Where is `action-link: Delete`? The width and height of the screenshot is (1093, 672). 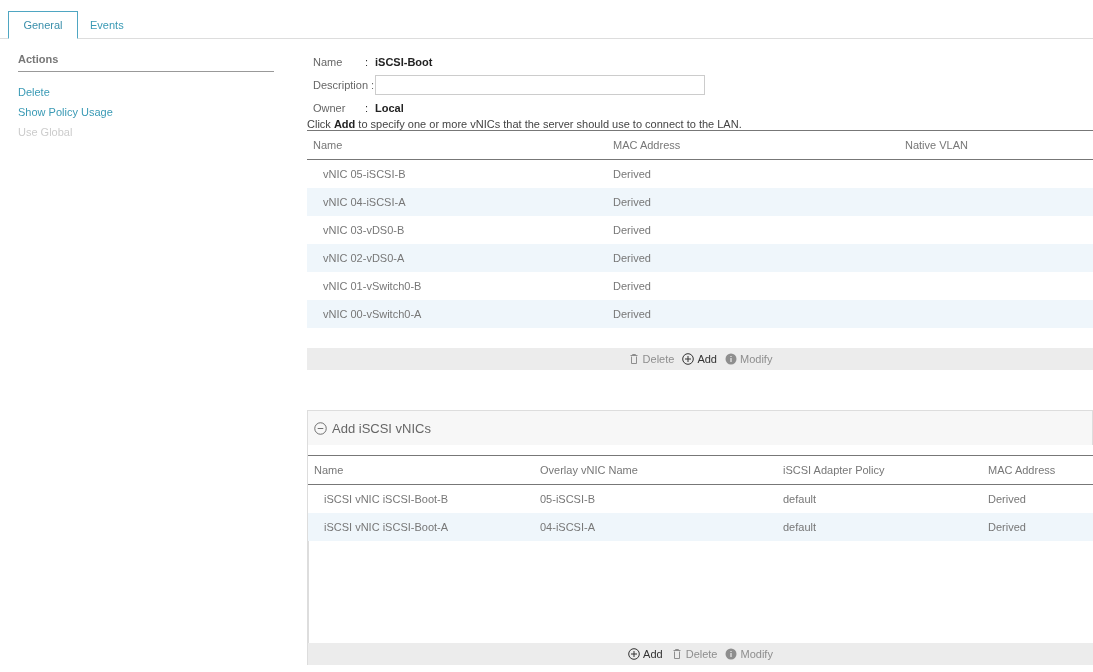 action-link: Delete is located at coordinates (34, 92).